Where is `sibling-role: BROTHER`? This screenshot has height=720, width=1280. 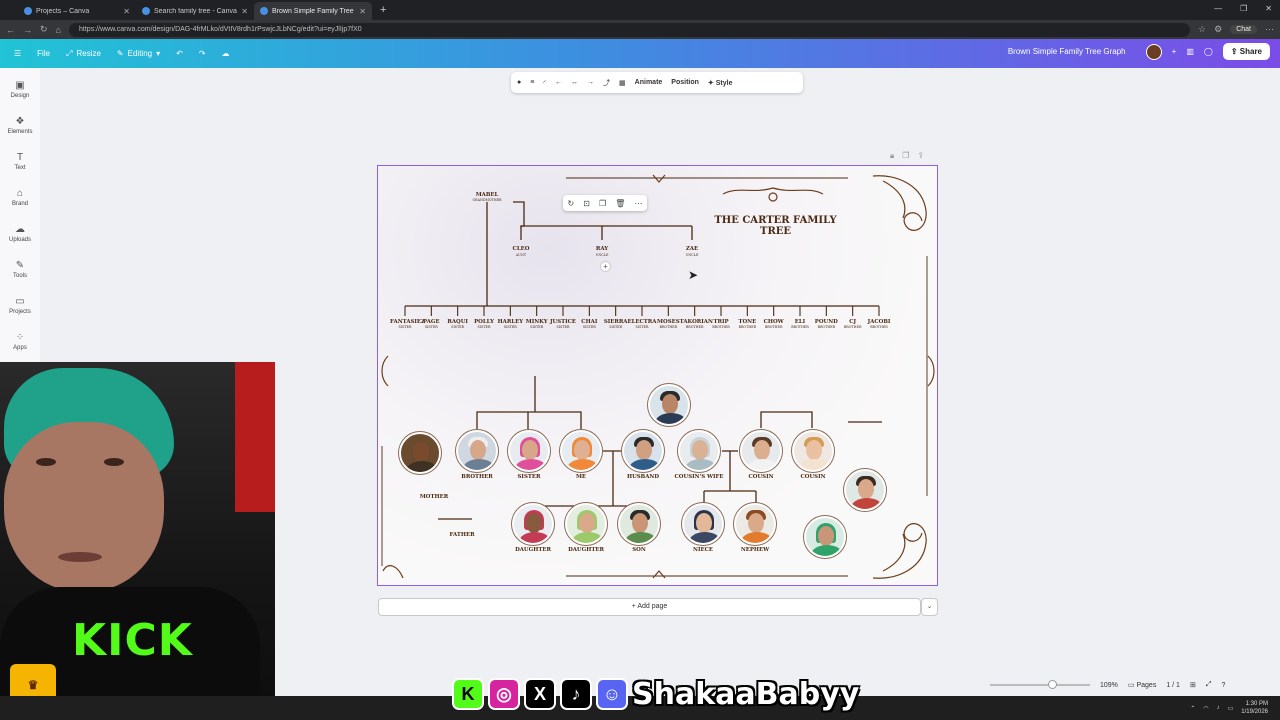 sibling-role: BROTHER is located at coordinates (879, 327).